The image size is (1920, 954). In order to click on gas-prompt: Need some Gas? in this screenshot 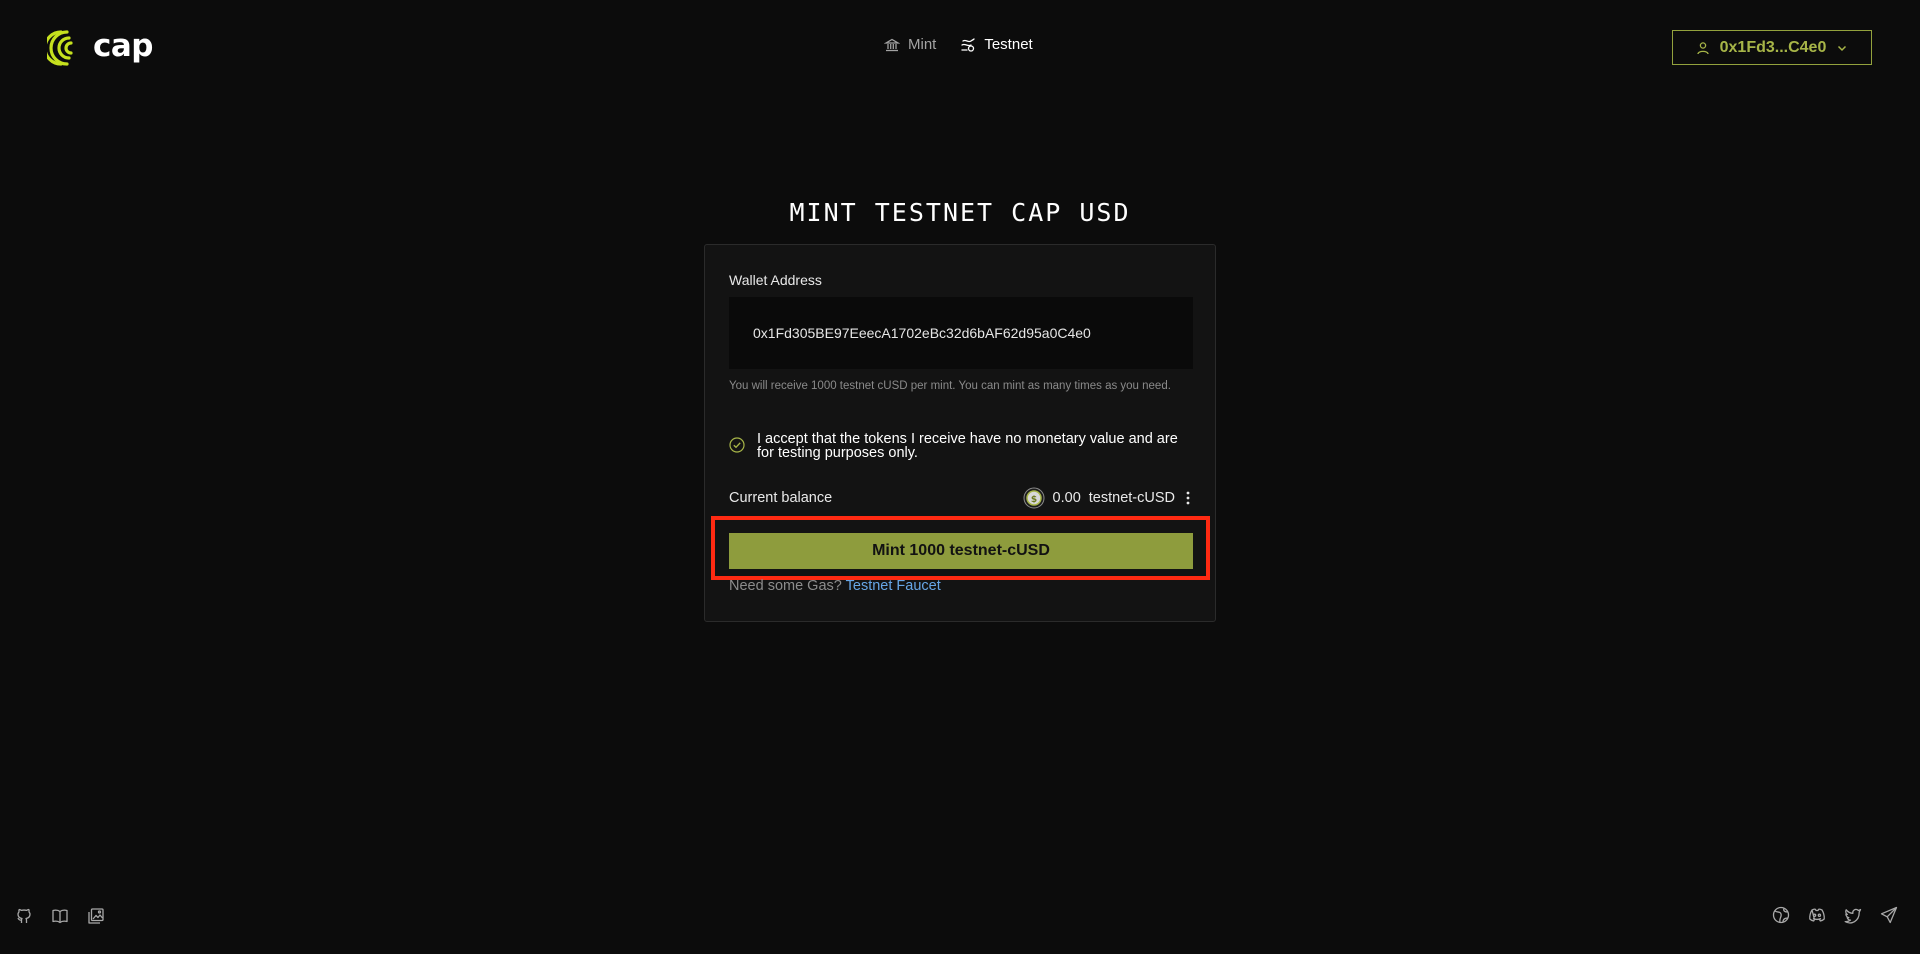, I will do `click(785, 586)`.